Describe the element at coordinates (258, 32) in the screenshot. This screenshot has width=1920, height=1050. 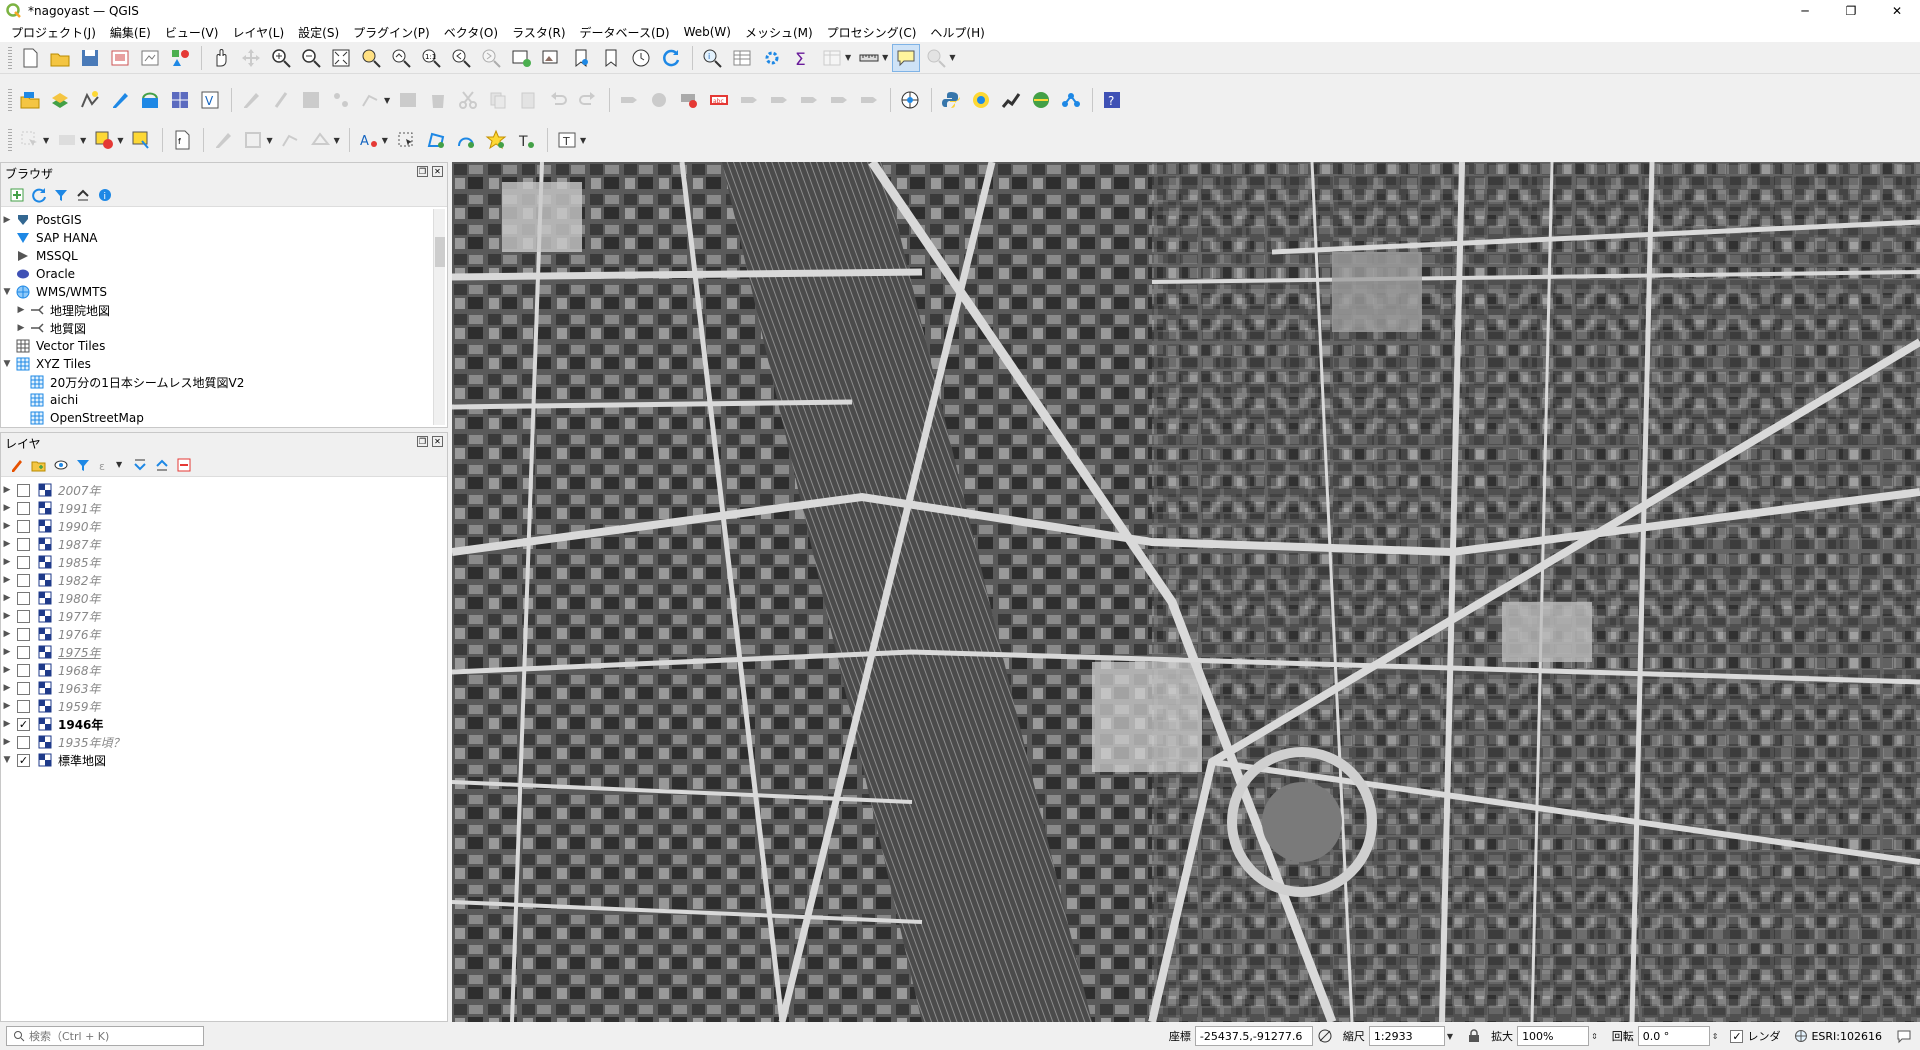
I see `menu-layer: レイヤ(L)` at that location.